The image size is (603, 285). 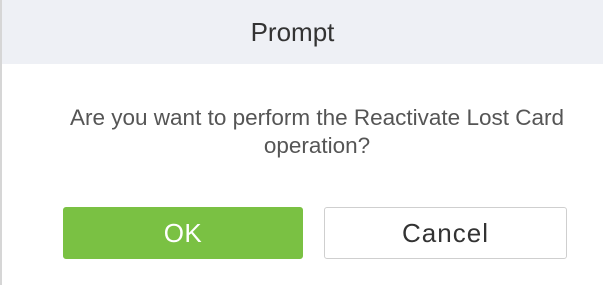 What do you see at coordinates (445, 233) in the screenshot?
I see `cancel-button: Cancel` at bounding box center [445, 233].